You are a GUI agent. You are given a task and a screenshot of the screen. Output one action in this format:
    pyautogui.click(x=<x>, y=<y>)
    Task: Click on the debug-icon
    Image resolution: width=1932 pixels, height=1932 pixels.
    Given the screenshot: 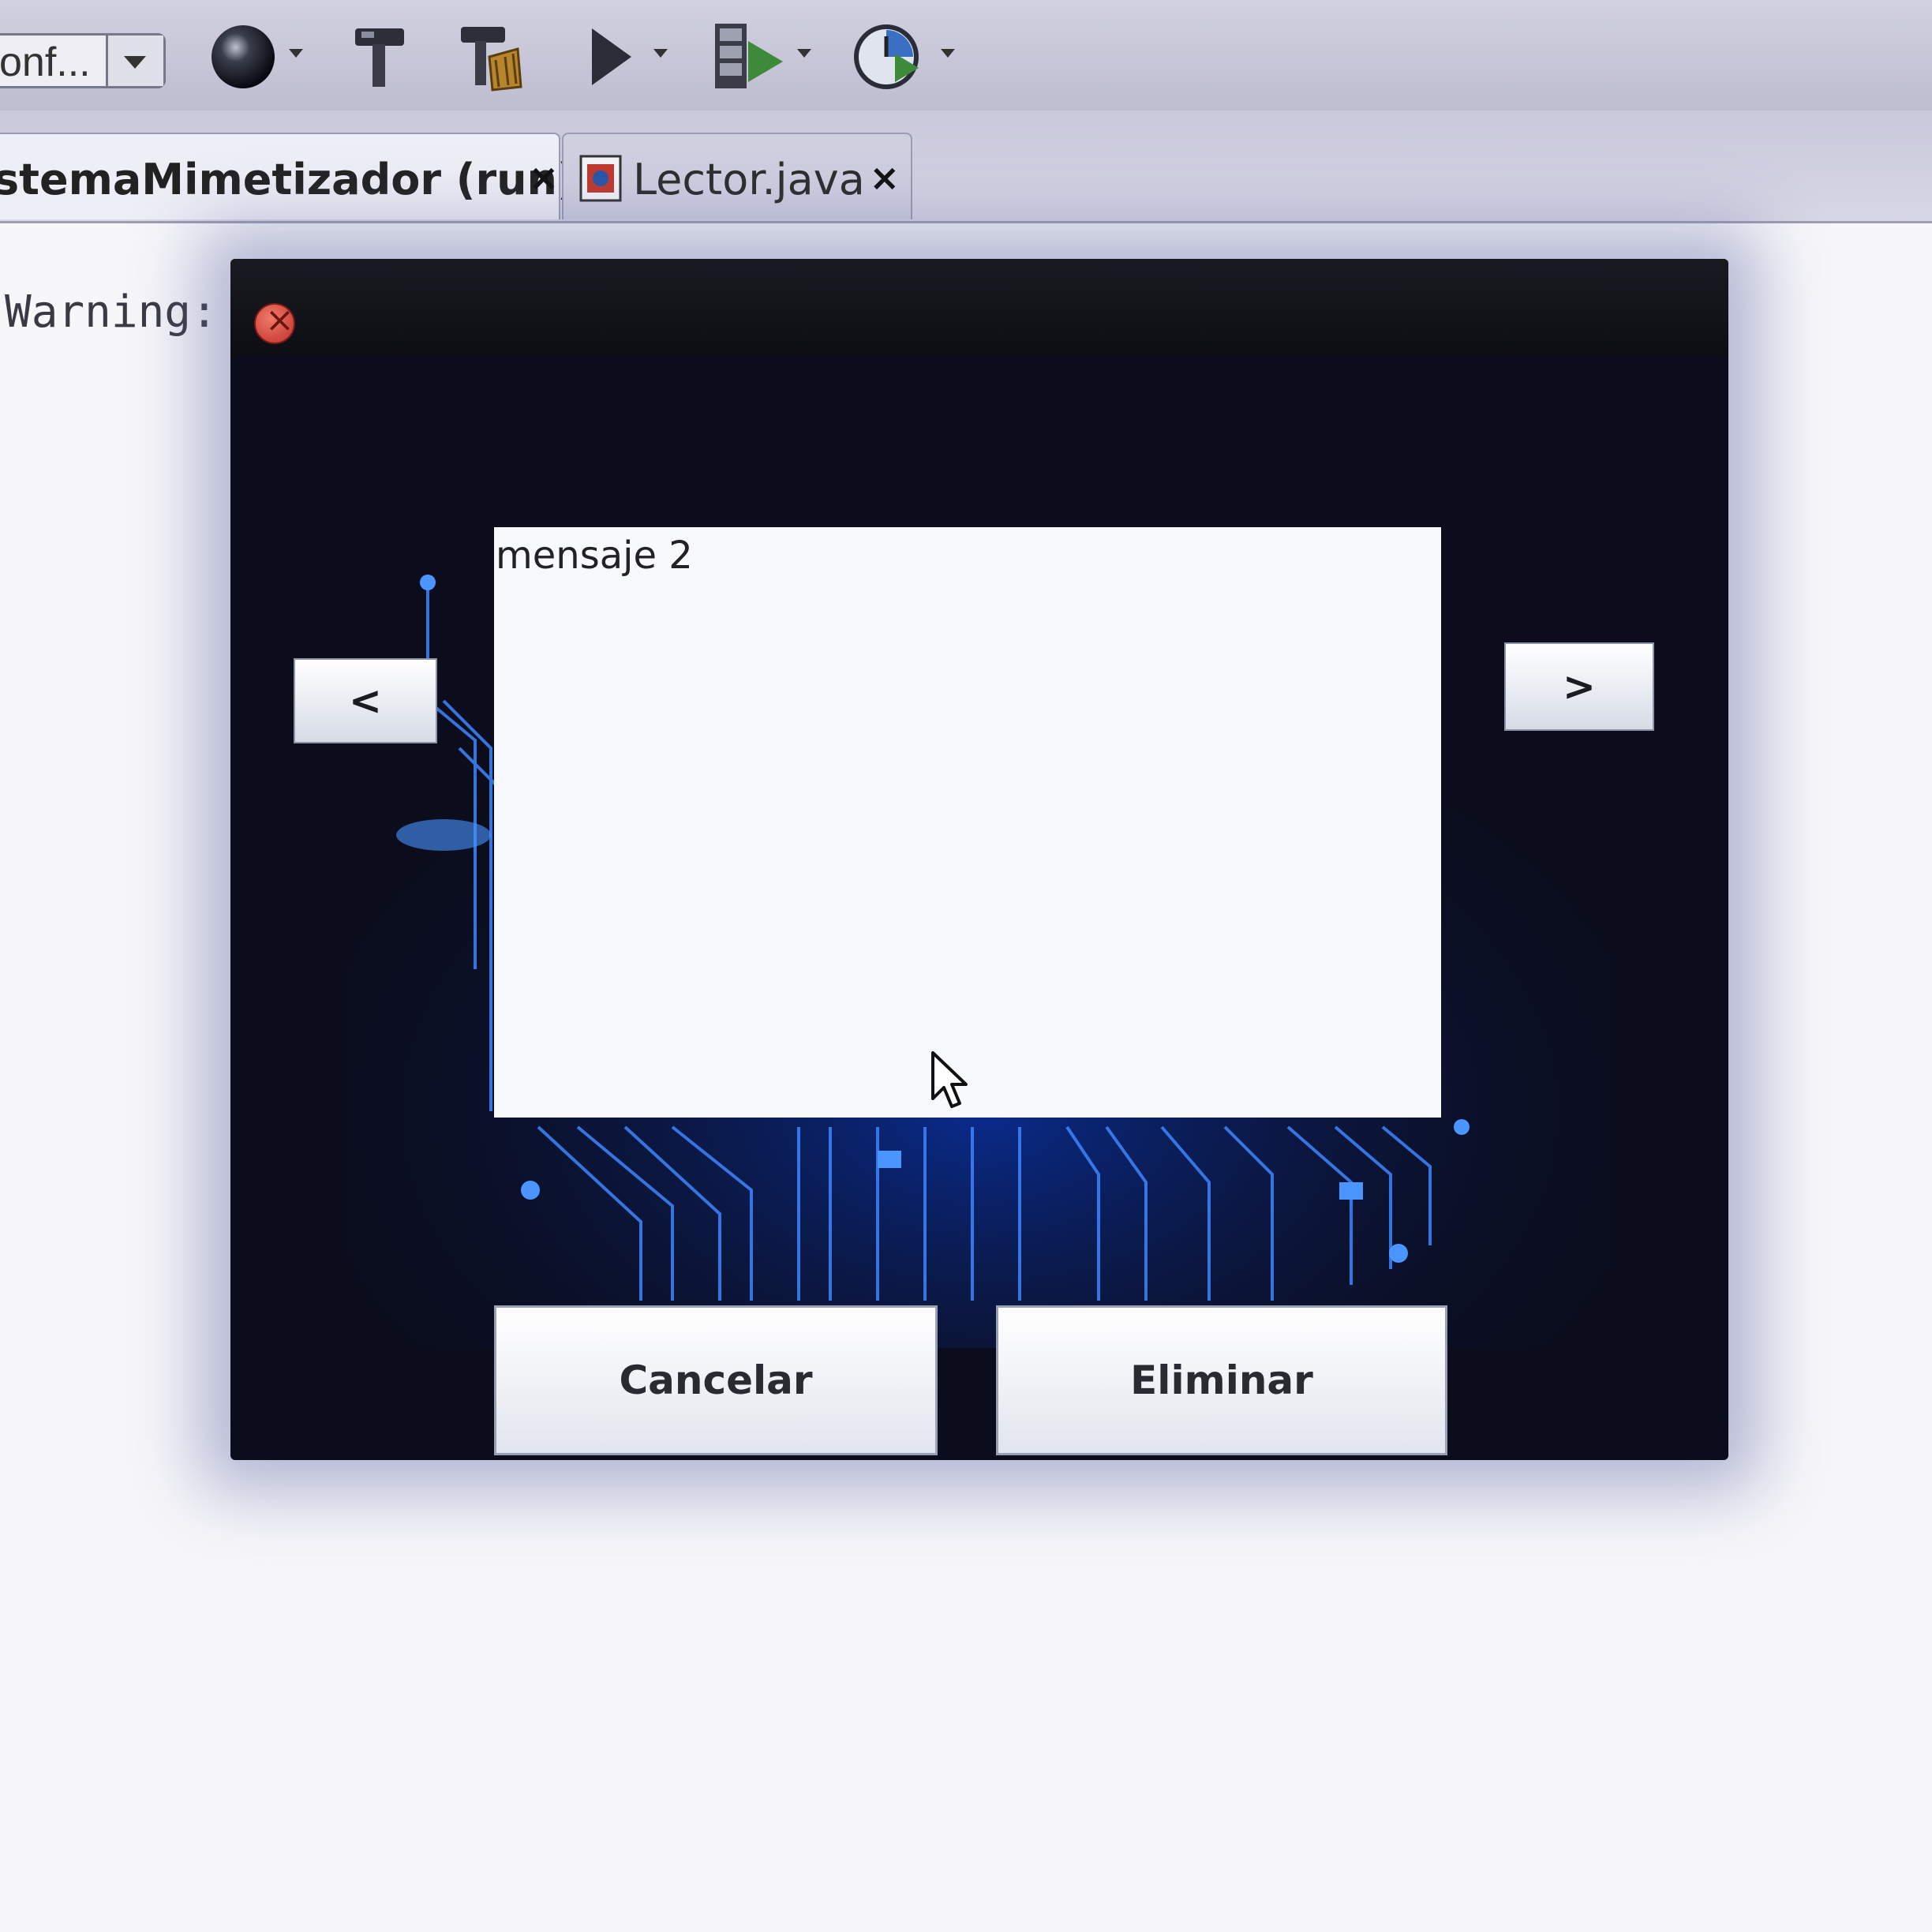 What is the action you would take?
    pyautogui.click(x=749, y=56)
    